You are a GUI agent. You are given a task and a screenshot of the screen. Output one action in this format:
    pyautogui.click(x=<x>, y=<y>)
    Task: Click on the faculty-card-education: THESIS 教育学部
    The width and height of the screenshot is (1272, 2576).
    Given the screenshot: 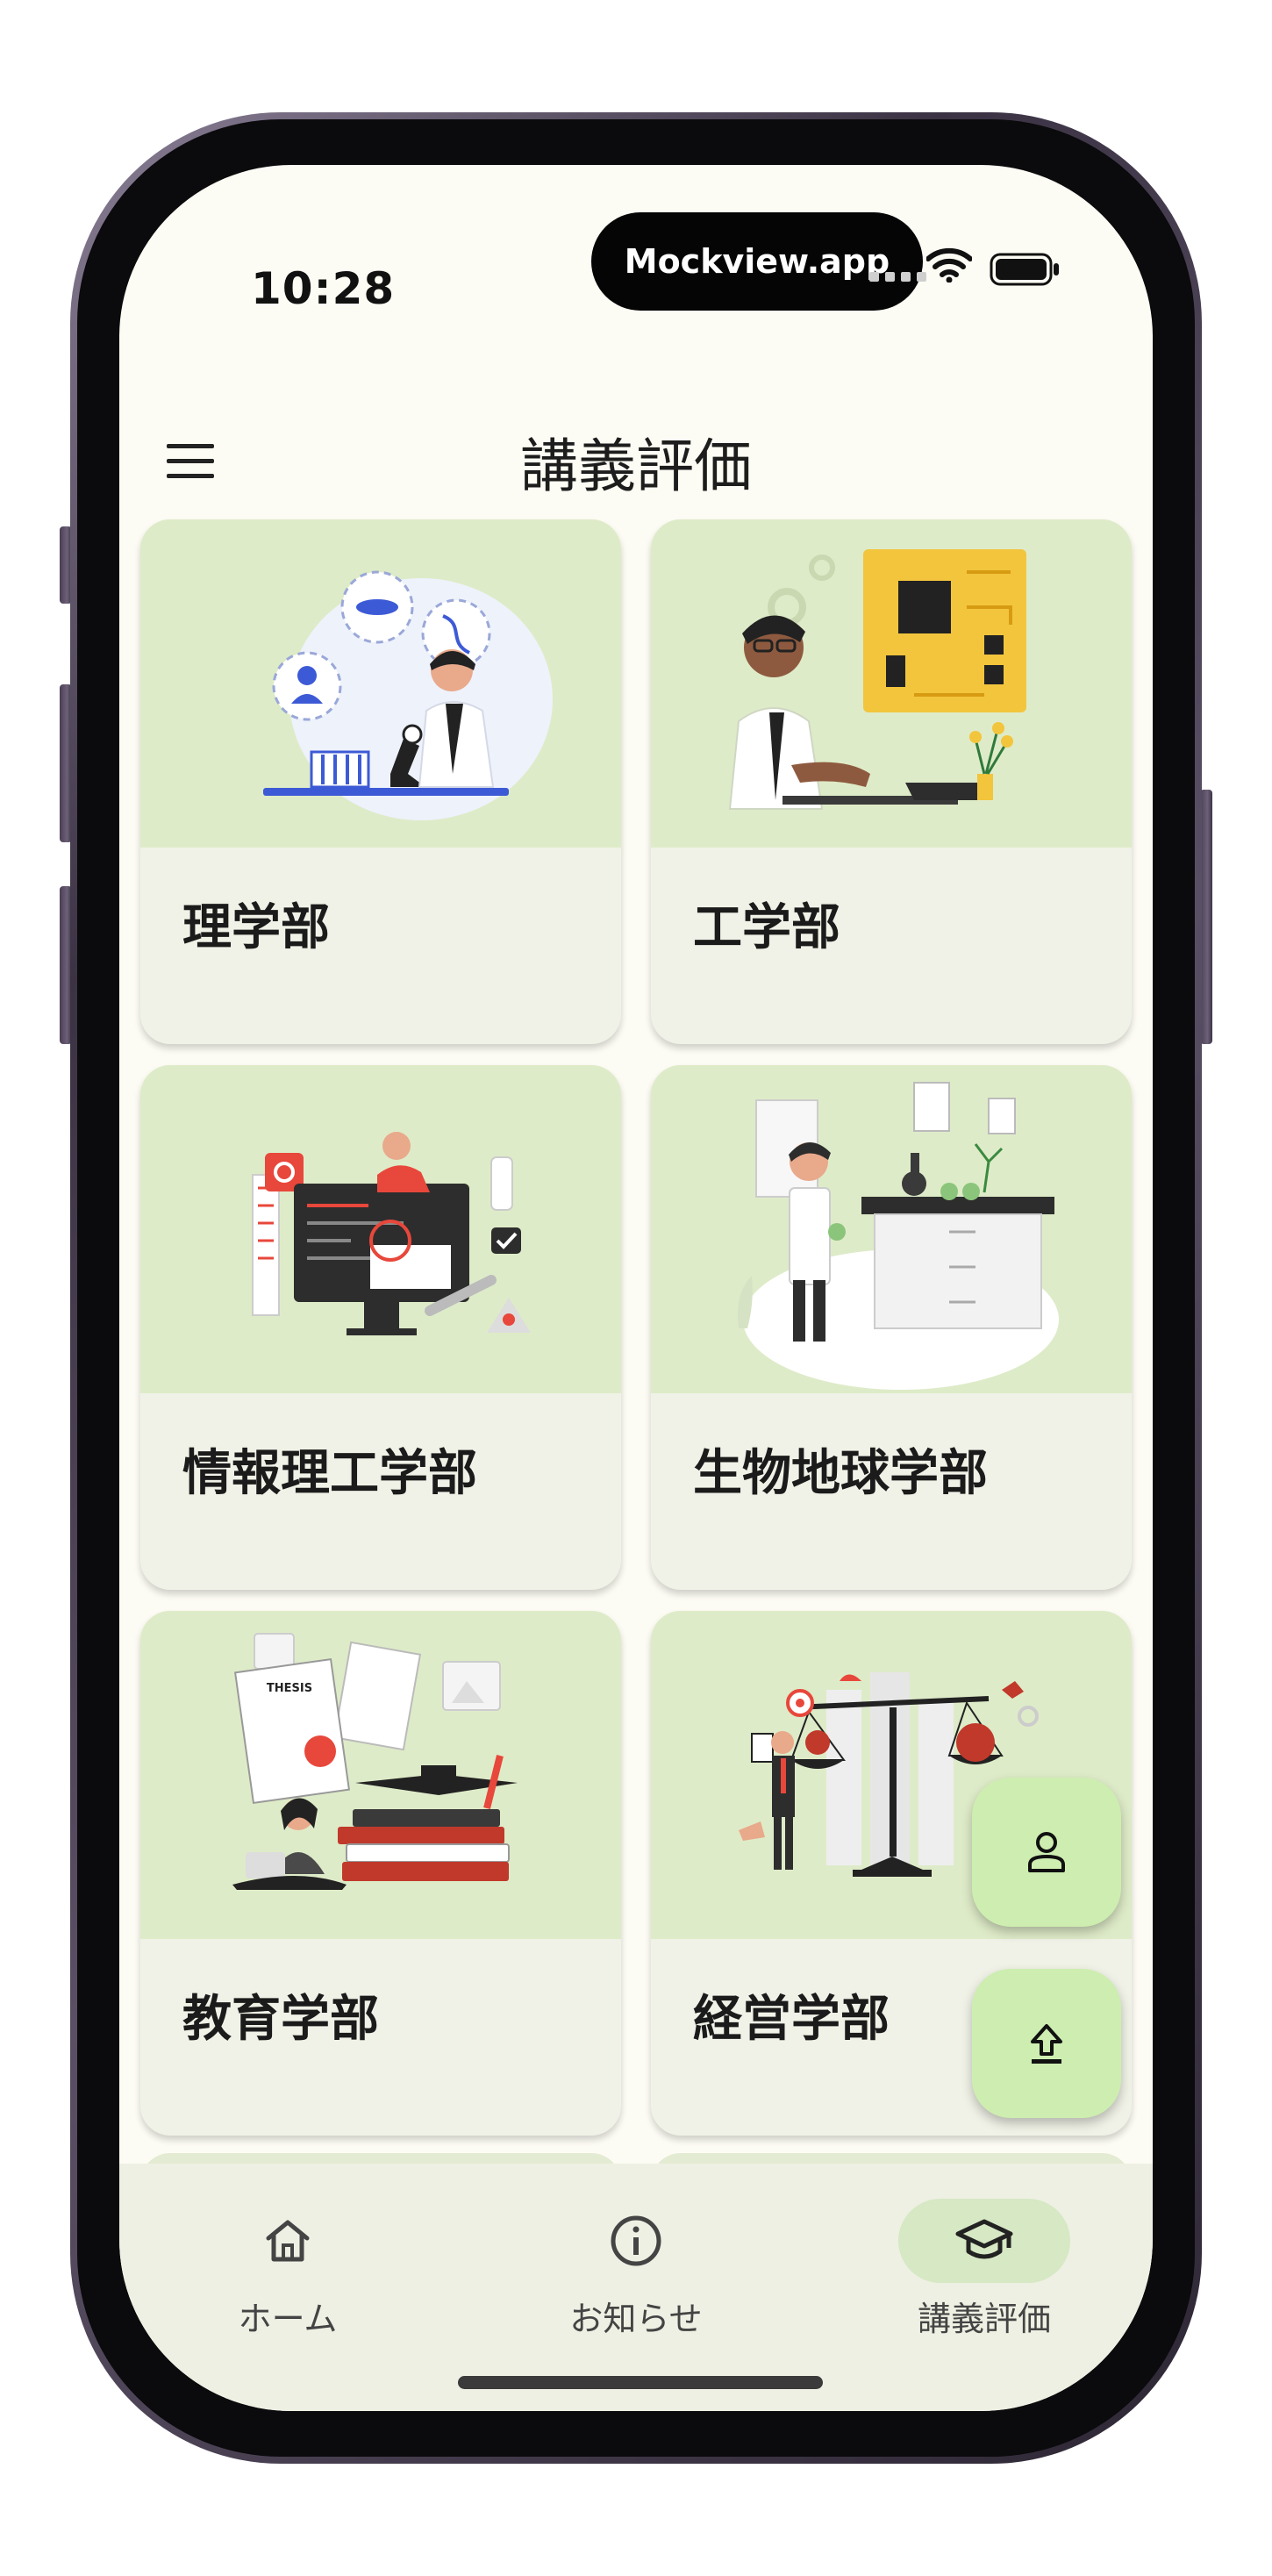 What is the action you would take?
    pyautogui.click(x=380, y=1873)
    